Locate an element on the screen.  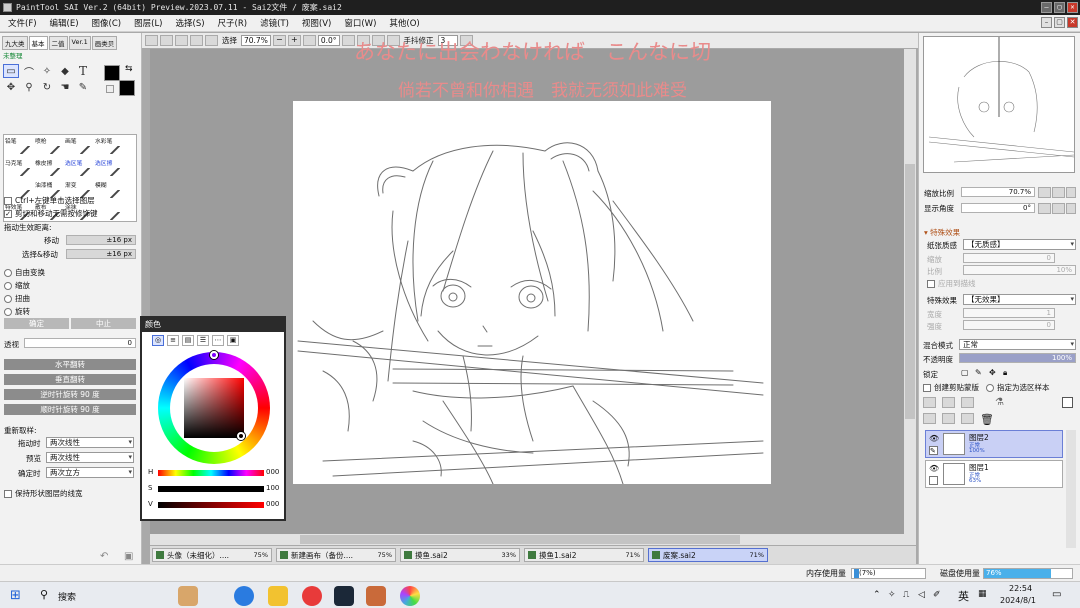
scale-radio is located at coordinates (8, 285).